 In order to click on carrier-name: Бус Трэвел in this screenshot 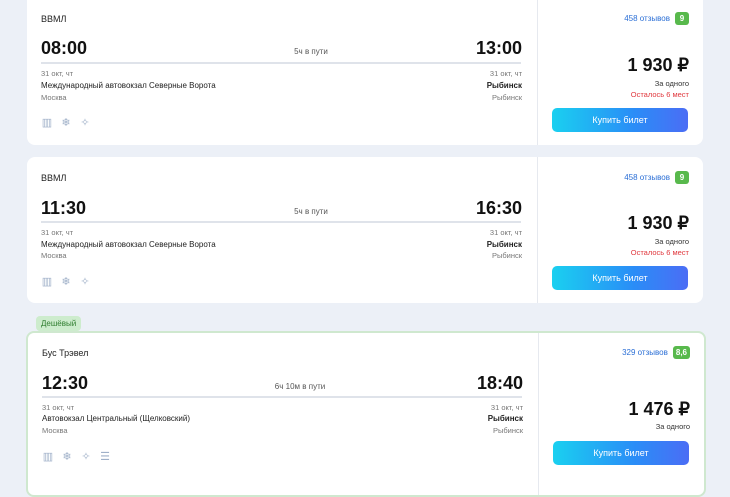, I will do `click(65, 353)`.